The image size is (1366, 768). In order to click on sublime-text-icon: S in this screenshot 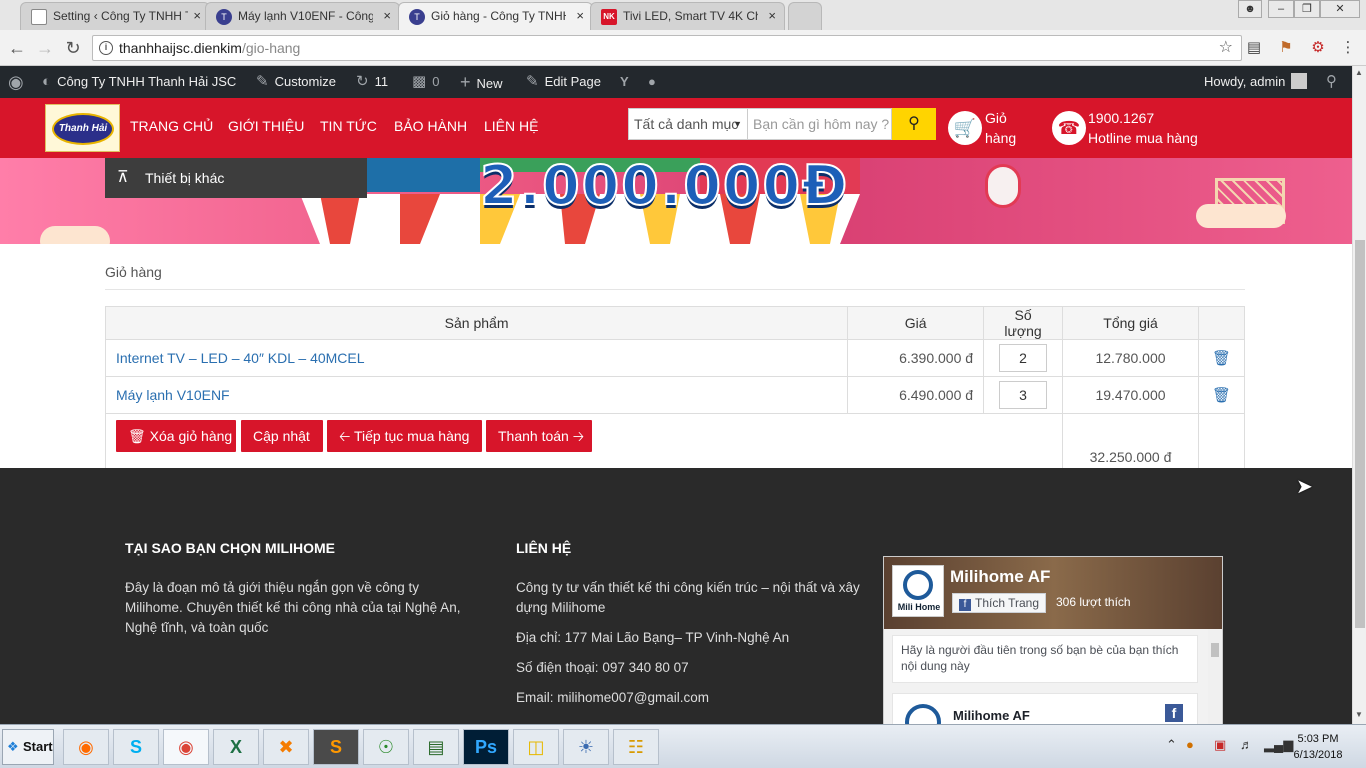, I will do `click(336, 747)`.